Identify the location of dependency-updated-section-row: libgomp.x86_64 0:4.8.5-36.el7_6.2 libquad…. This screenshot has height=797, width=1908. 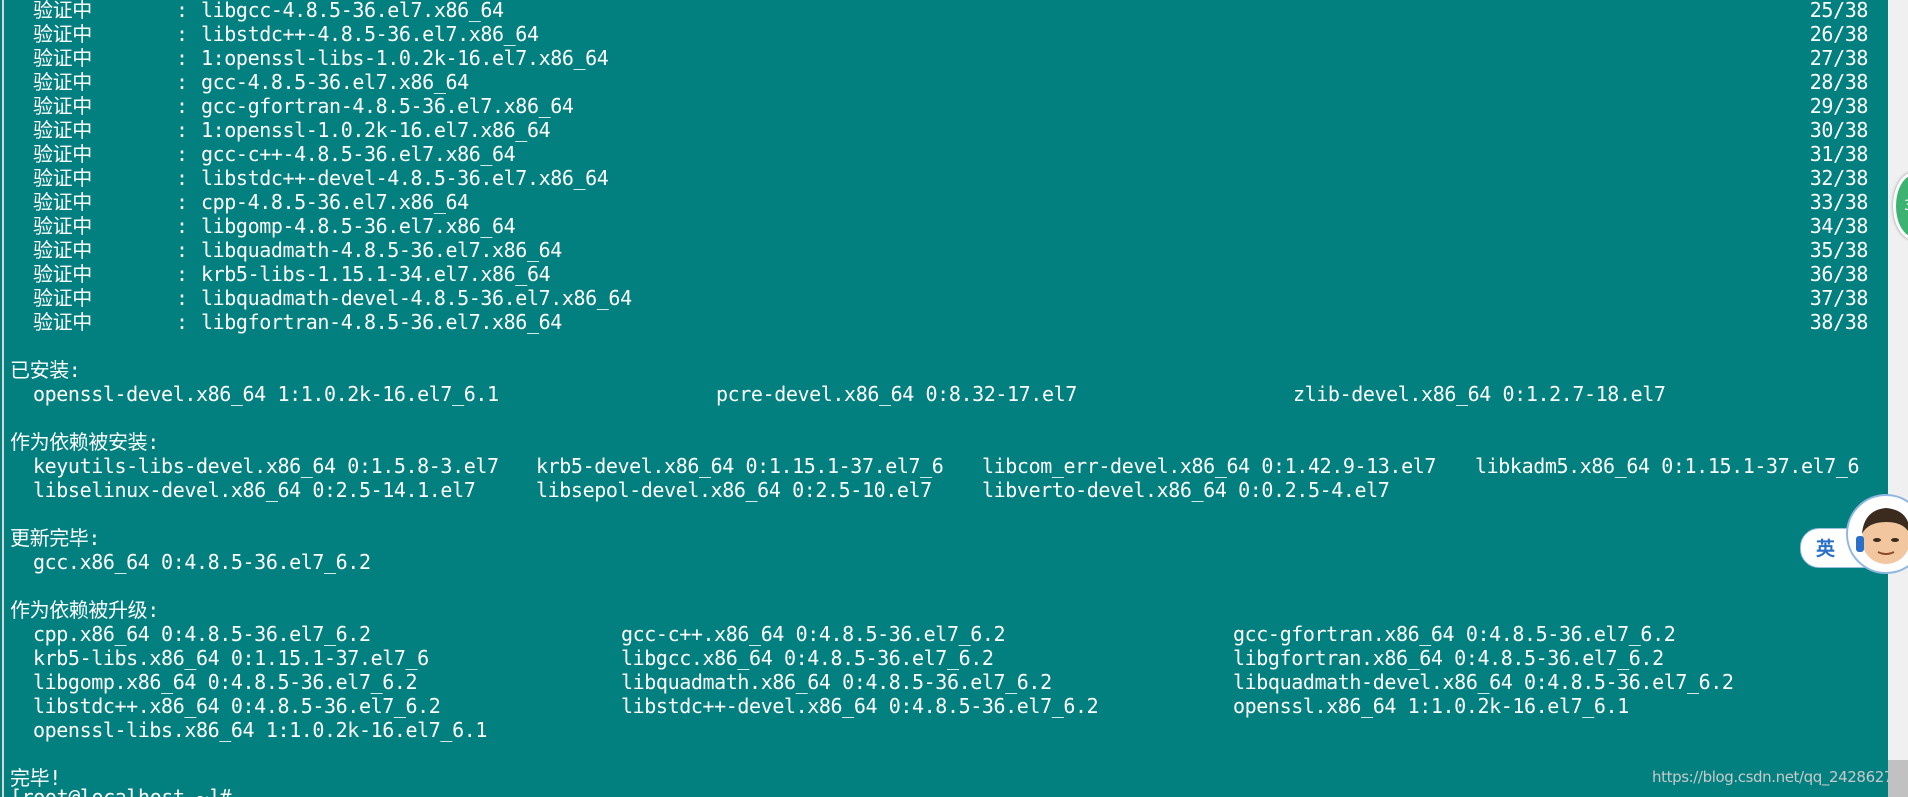
(944, 682).